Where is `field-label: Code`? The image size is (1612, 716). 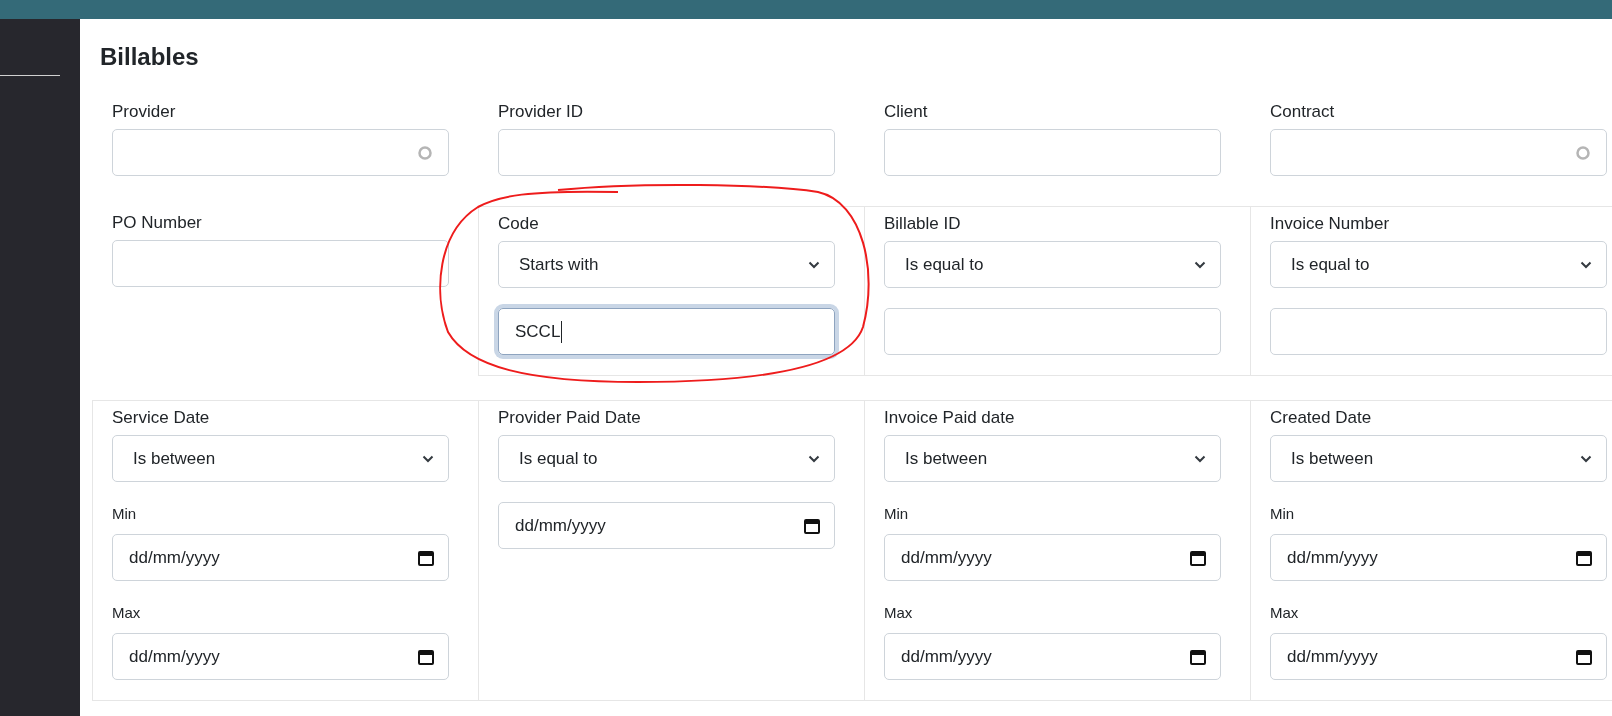
field-label: Code is located at coordinates (518, 224).